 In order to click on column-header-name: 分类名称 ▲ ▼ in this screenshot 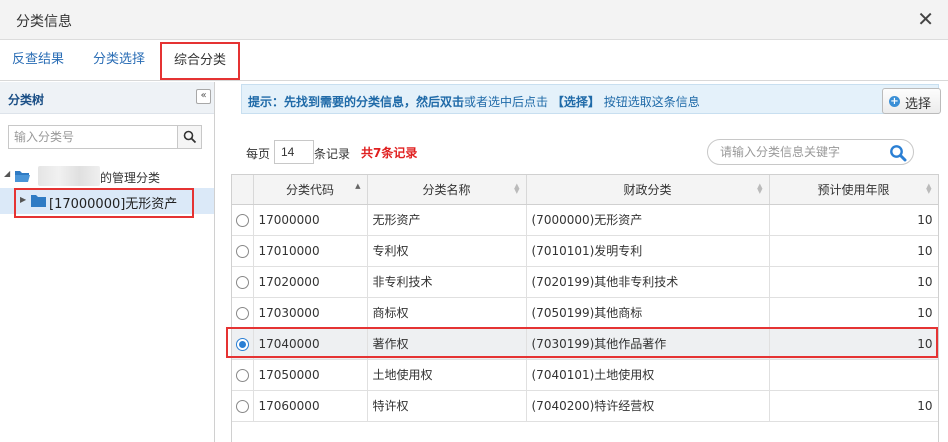, I will do `click(447, 190)`.